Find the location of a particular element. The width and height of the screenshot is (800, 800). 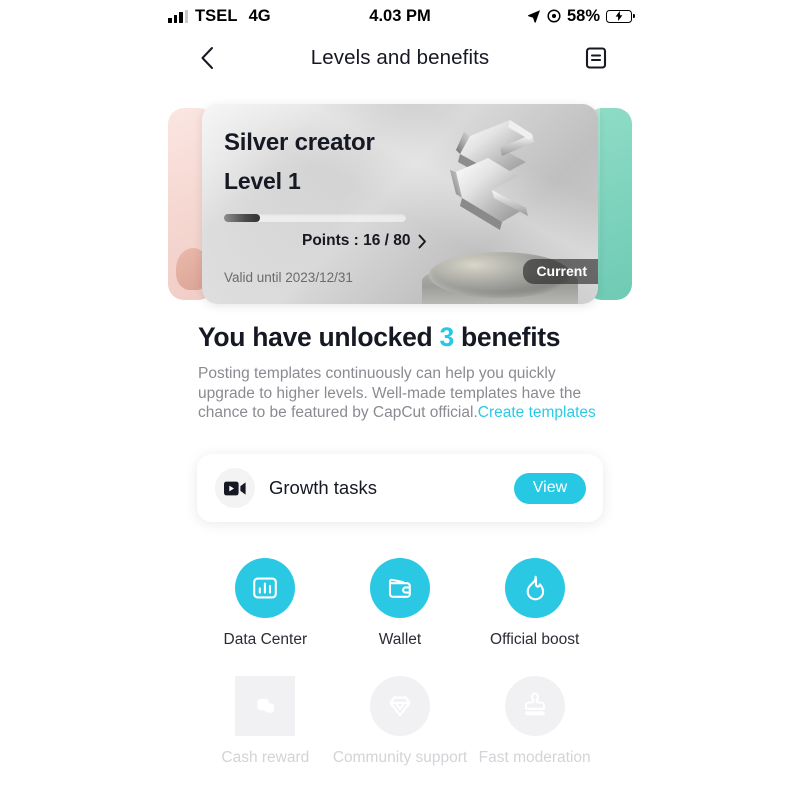

video-camera-glyph is located at coordinates (235, 488).